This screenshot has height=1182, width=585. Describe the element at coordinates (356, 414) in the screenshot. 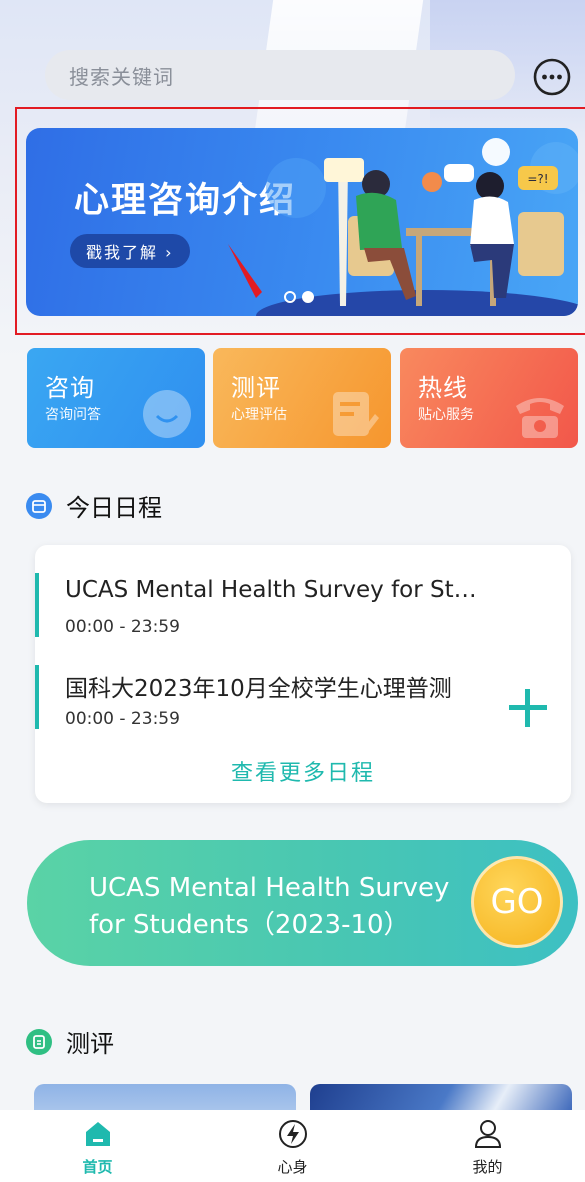

I see `clipboard-icon` at that location.